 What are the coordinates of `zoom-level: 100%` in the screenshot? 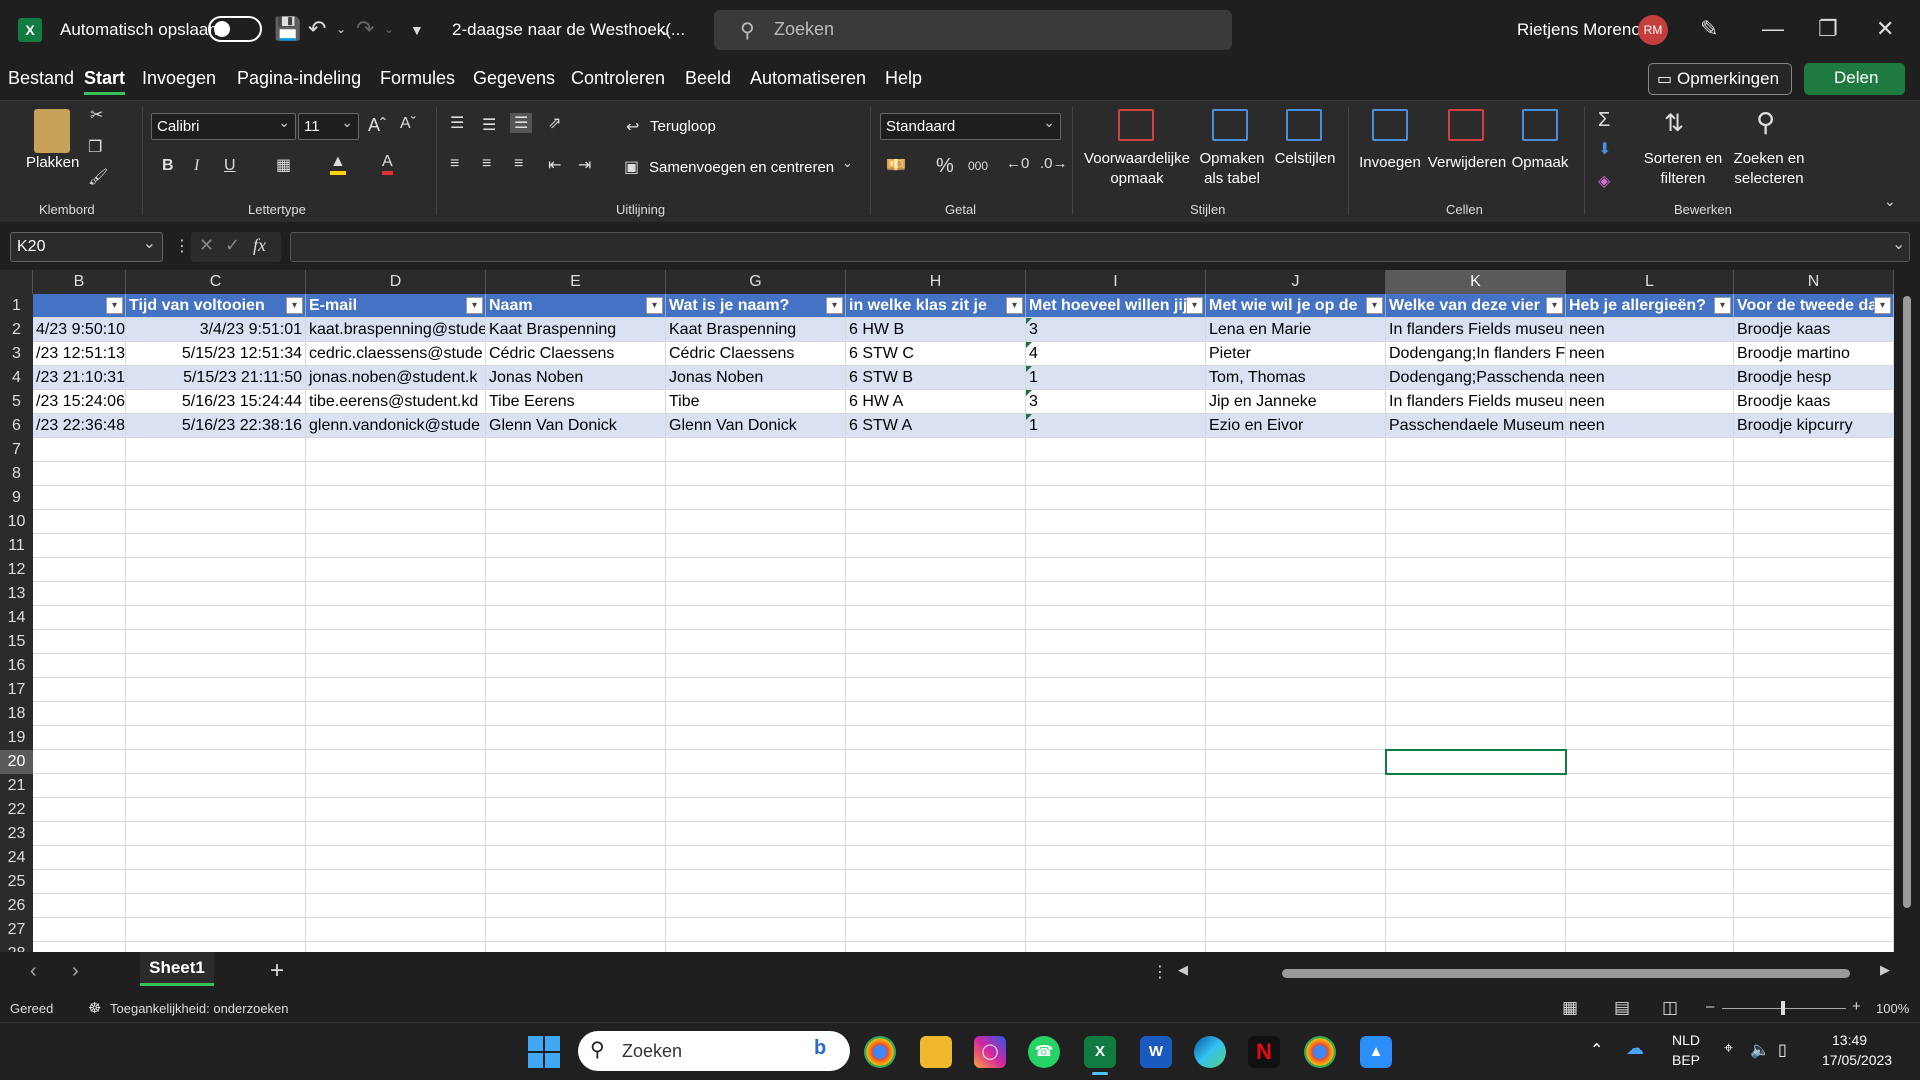 It's located at (1892, 1008).